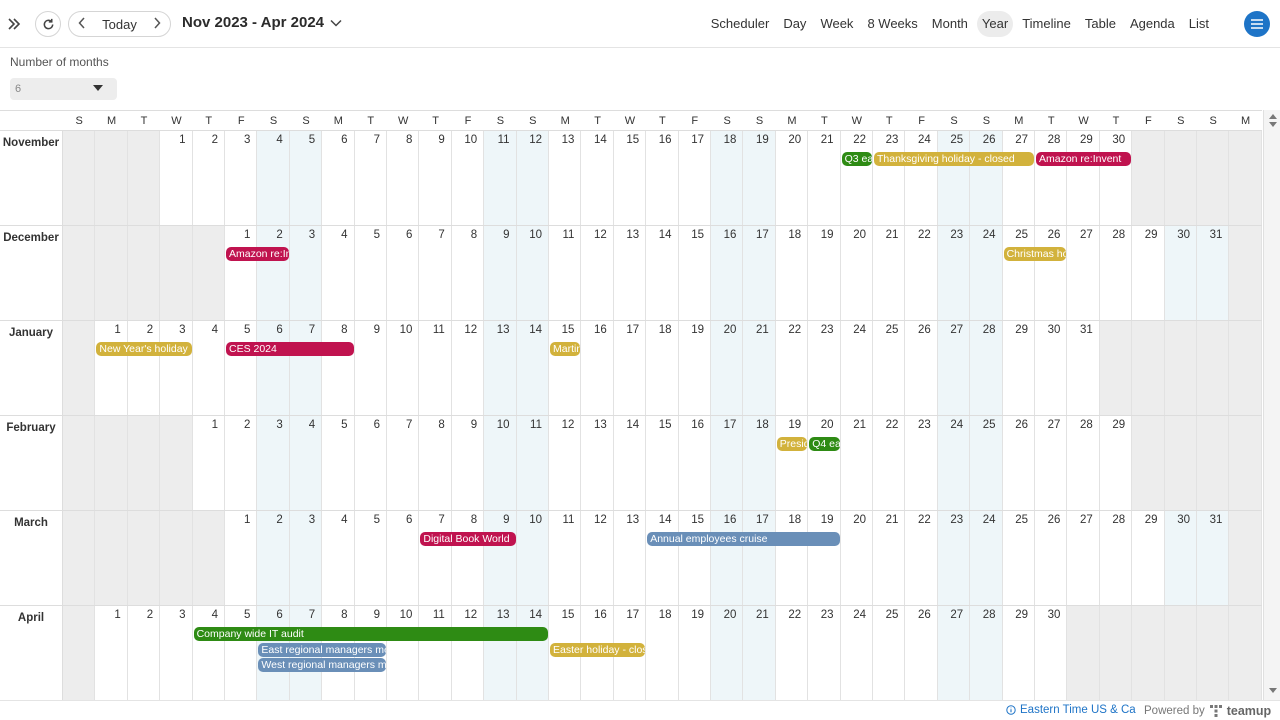  Describe the element at coordinates (439, 615) in the screenshot. I see `day-number: 11` at that location.